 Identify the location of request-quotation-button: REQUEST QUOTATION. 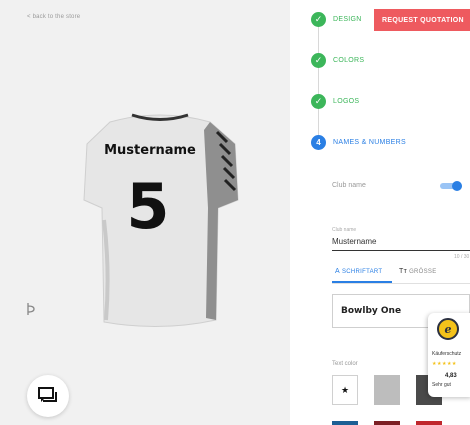
(422, 20).